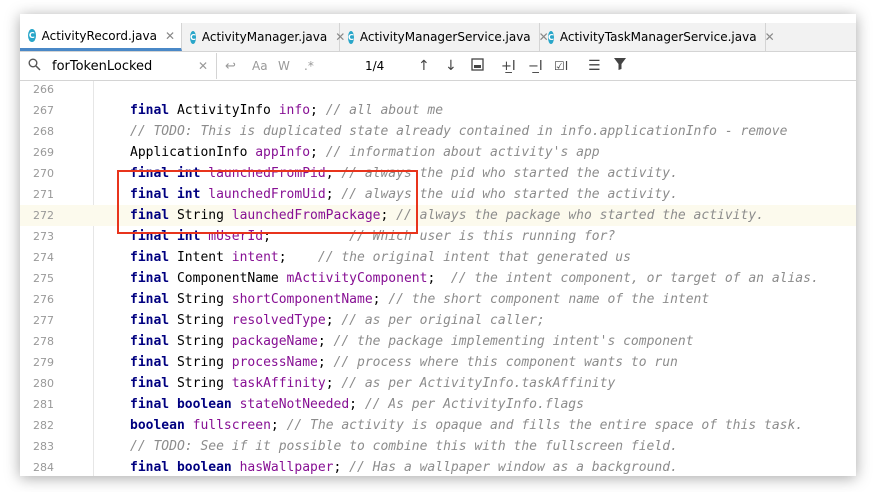 Image resolution: width=875 pixels, height=492 pixels. What do you see at coordinates (43, 362) in the screenshot?
I see `line-number: 279` at bounding box center [43, 362].